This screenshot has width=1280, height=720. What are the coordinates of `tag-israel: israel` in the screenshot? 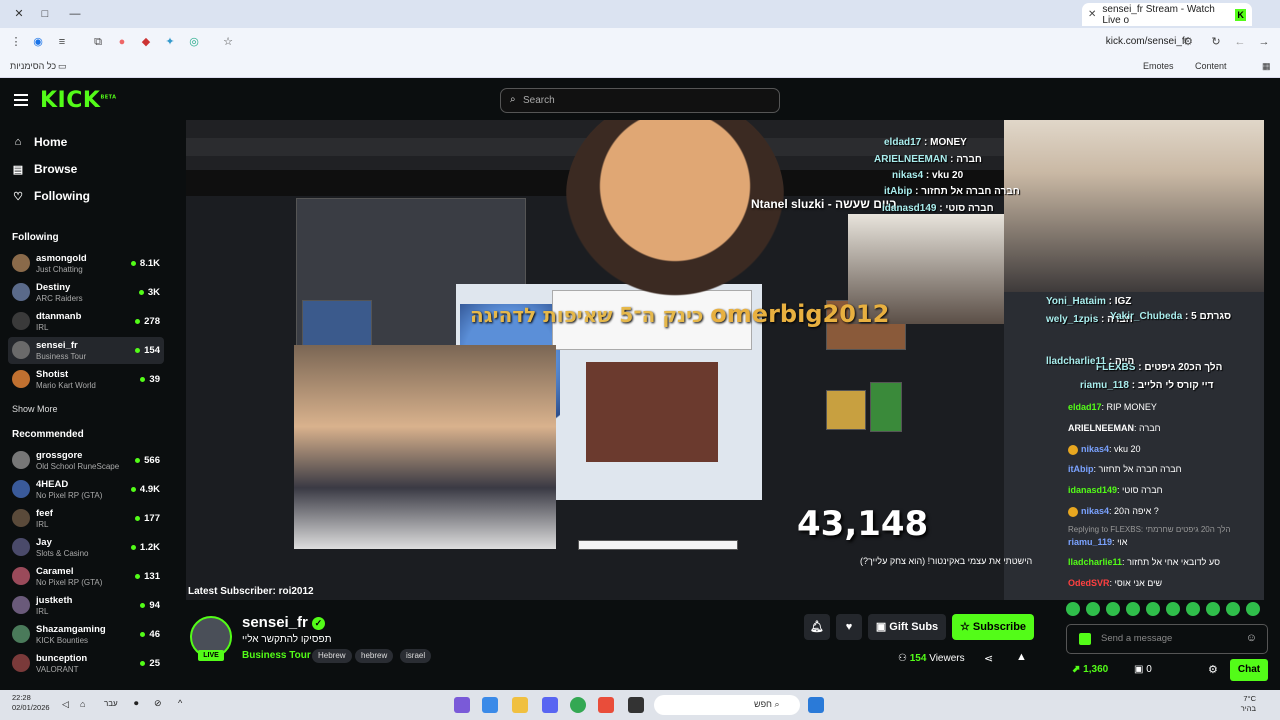 It's located at (416, 656).